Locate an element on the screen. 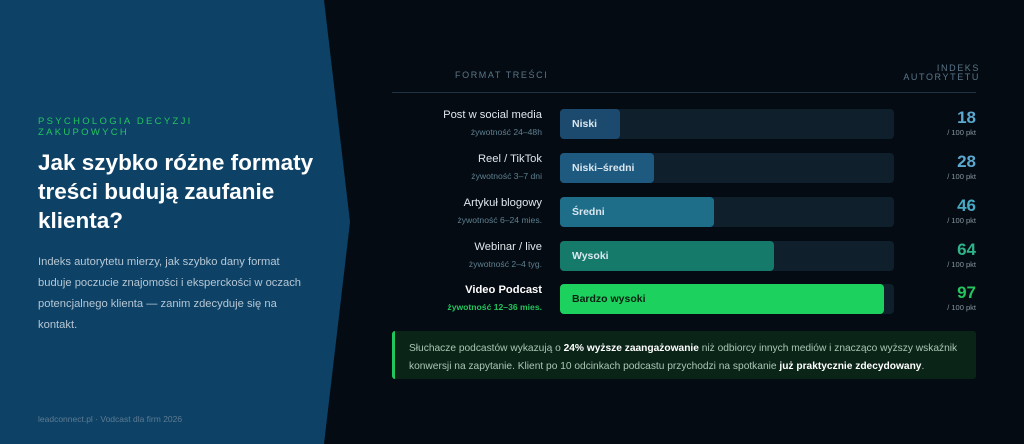  lifespan-label: żywotność 24–48h is located at coordinates (506, 132).